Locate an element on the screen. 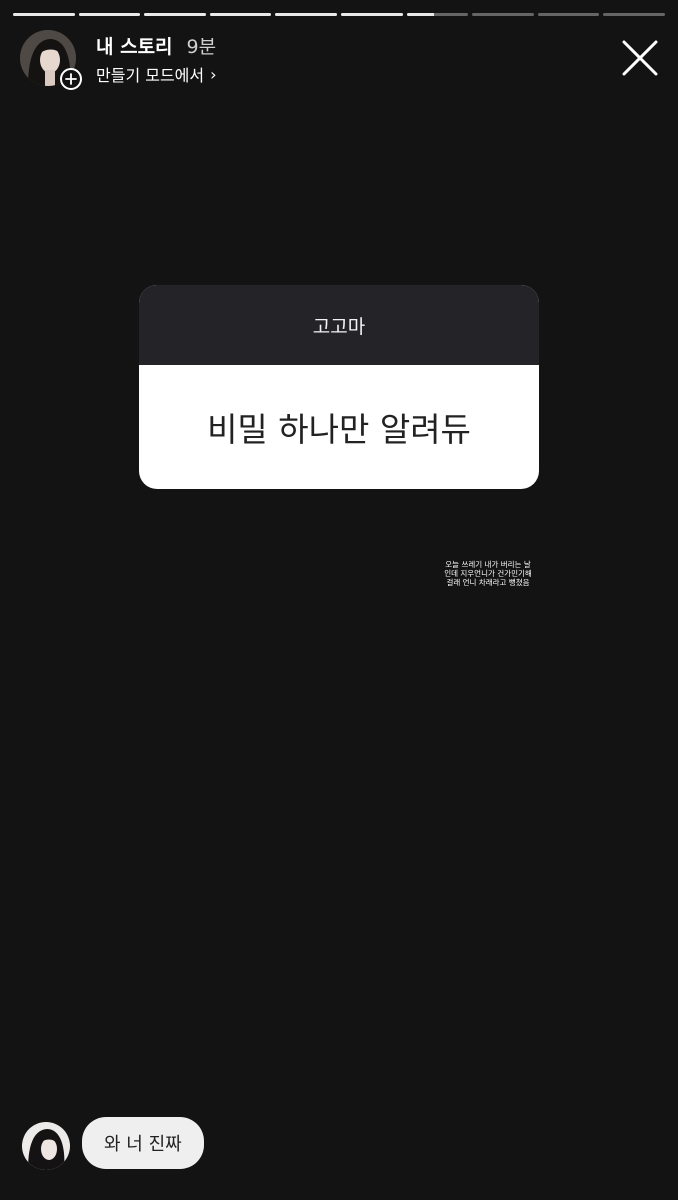 The width and height of the screenshot is (678, 1200). caption-line: 인데 지우언니가 건가민기해 is located at coordinates (488, 573).